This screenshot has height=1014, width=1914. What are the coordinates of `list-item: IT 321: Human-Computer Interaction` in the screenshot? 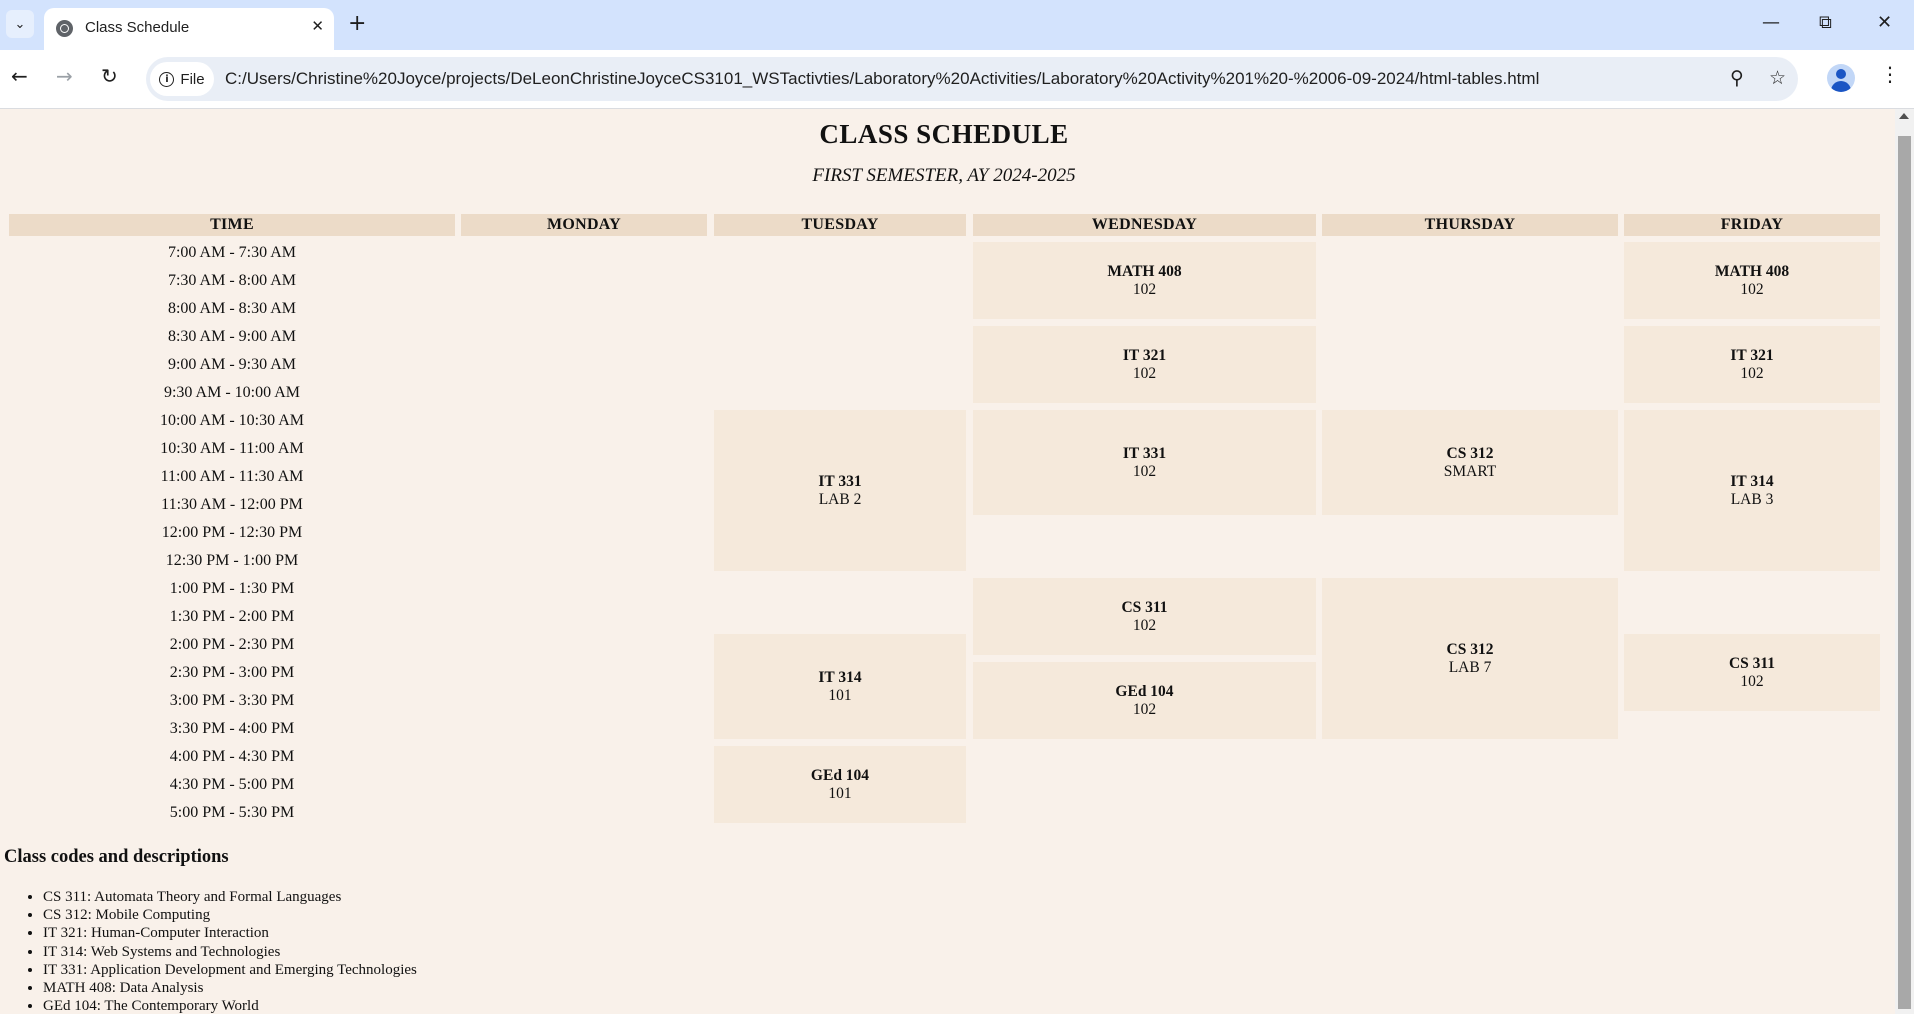 It's located at (230, 933).